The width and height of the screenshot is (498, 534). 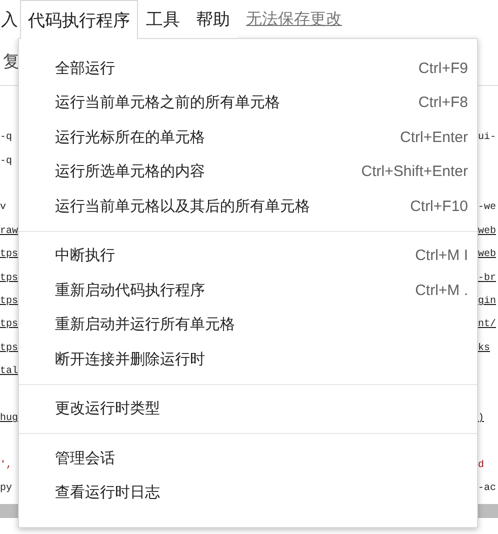 What do you see at coordinates (130, 172) in the screenshot?
I see `menu-item-label: 运行所选单元格的内容` at bounding box center [130, 172].